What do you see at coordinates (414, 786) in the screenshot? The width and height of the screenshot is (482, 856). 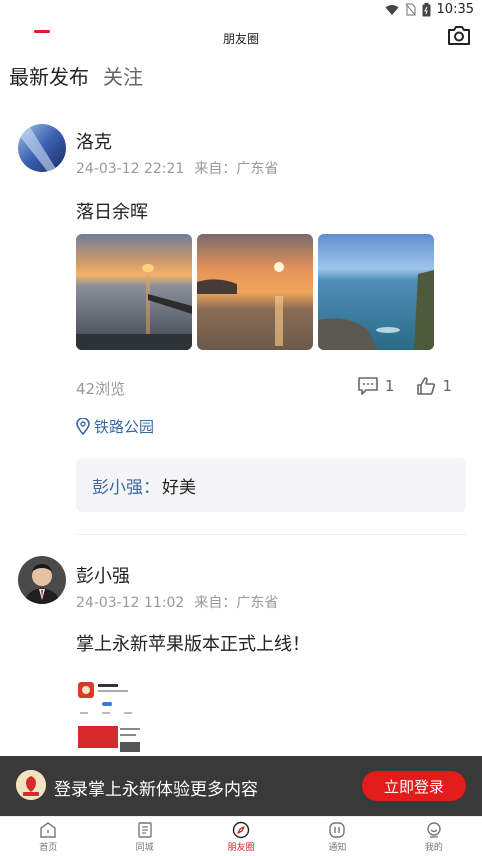 I see `login-button: 立即登录` at bounding box center [414, 786].